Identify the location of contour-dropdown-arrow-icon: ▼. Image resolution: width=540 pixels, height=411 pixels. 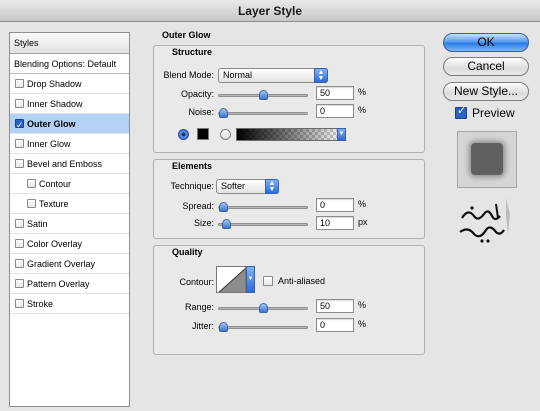
(250, 279).